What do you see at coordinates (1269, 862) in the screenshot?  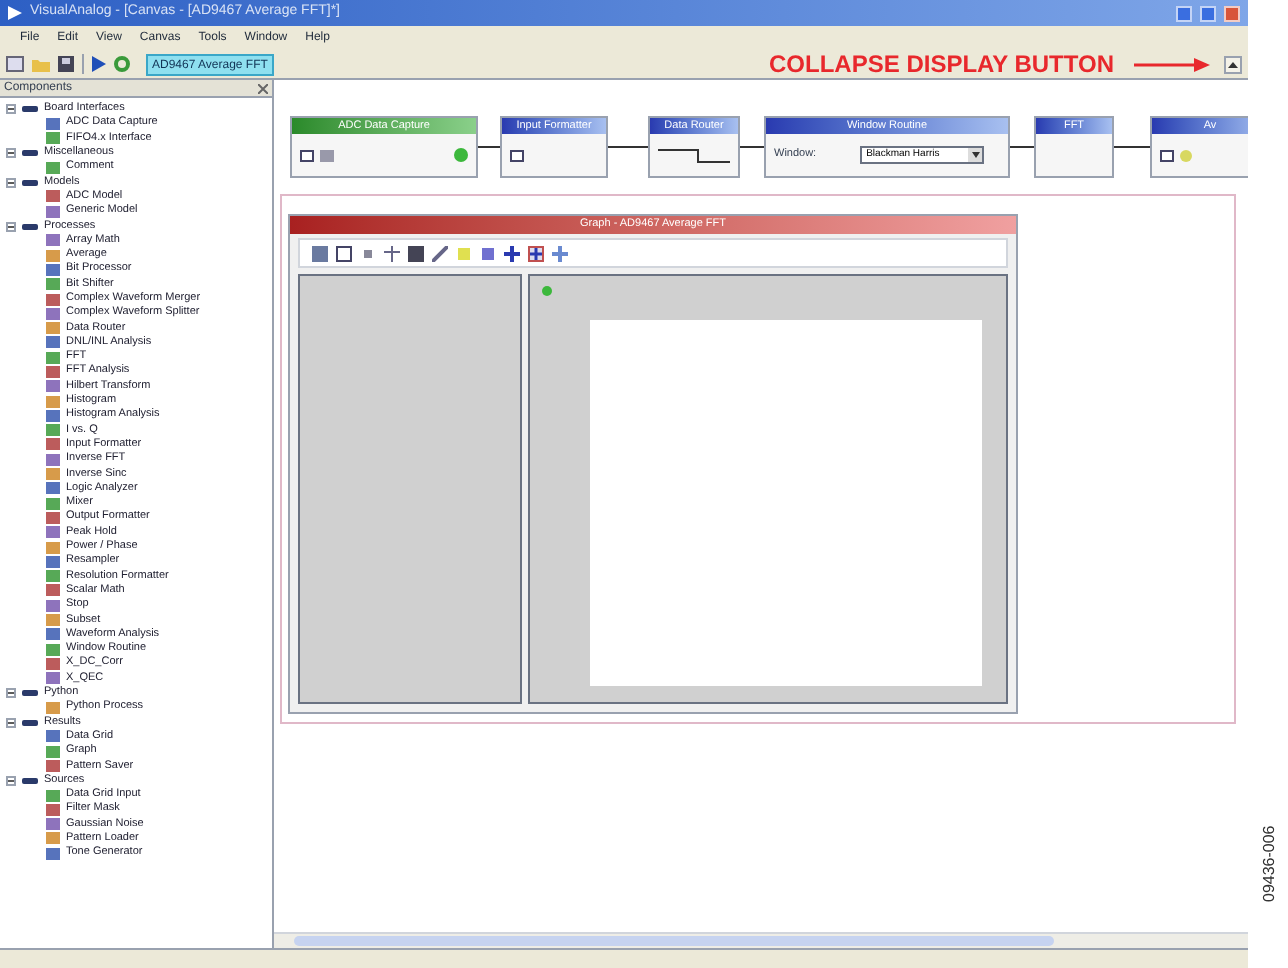 I see `figure-id: 09436-006` at bounding box center [1269, 862].